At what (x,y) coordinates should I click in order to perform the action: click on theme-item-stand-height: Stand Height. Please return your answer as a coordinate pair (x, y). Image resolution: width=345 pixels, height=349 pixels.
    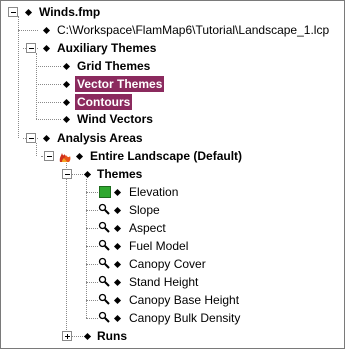
    Looking at the image, I should click on (163, 282).